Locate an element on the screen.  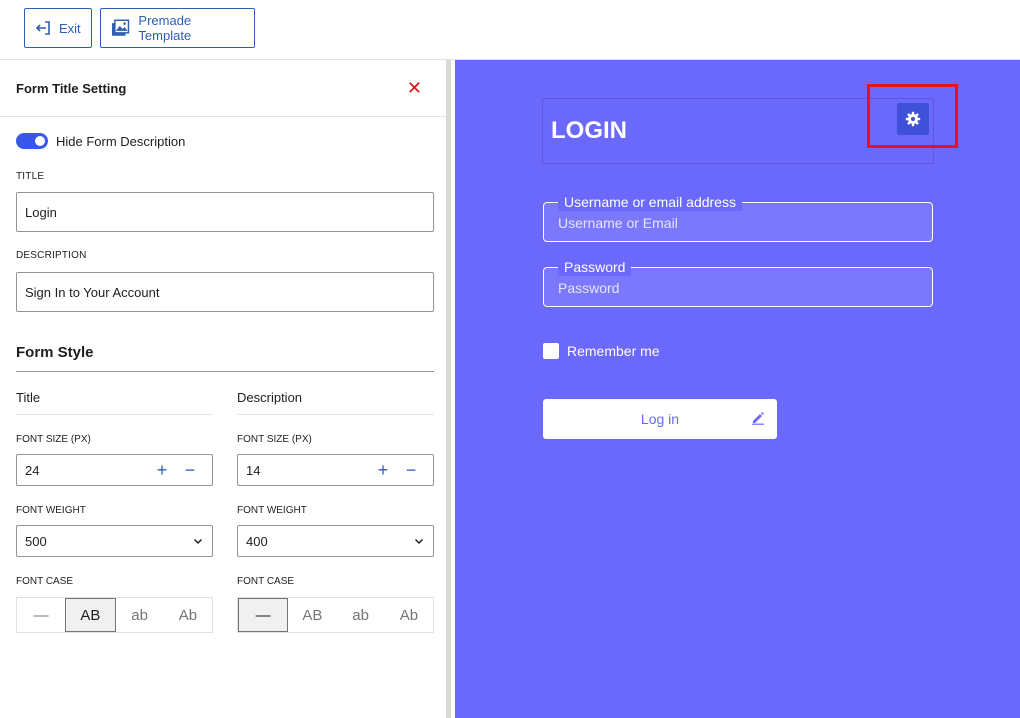
login-button-label: Log in is located at coordinates (660, 419).